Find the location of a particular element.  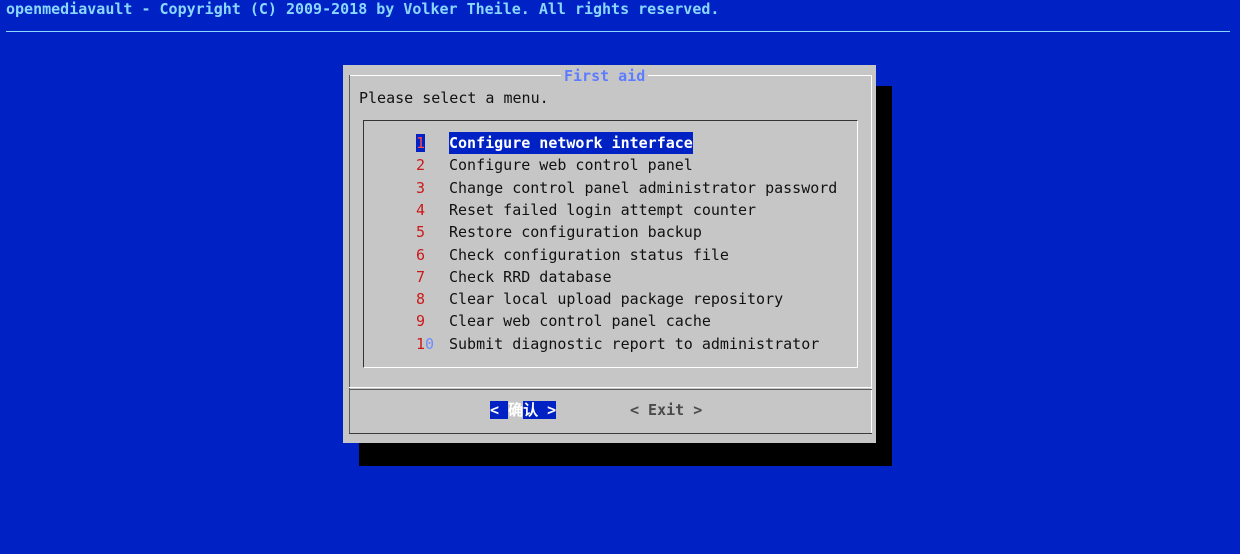

menu-item-tag: 5 is located at coordinates (421, 232).